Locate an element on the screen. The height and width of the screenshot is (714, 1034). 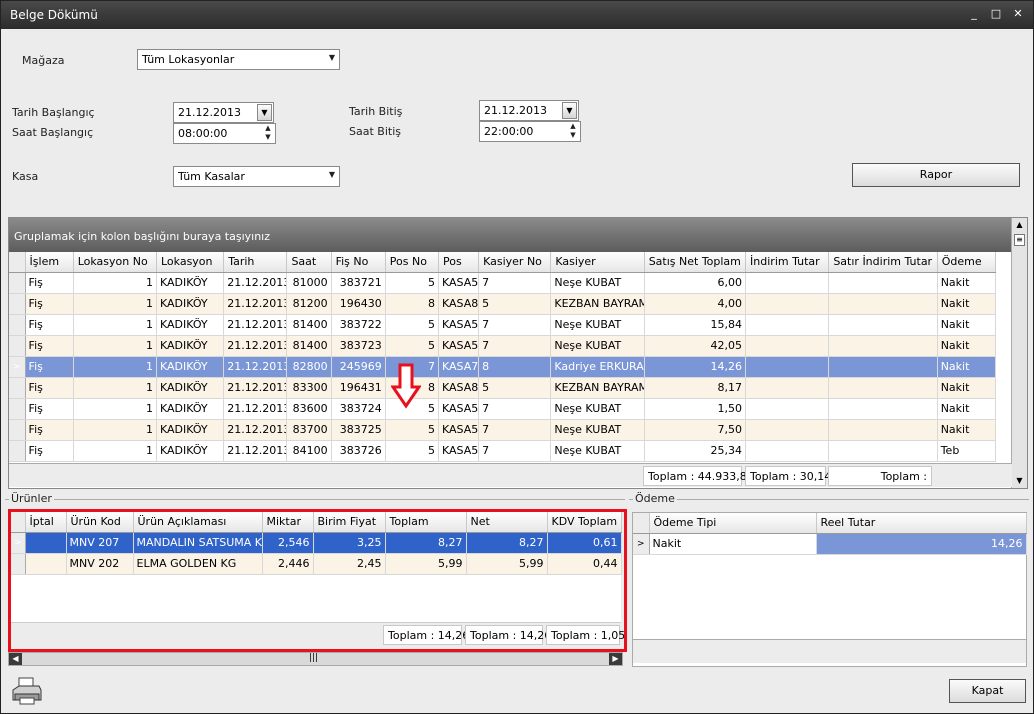
column-header: Satış Net Toplam is located at coordinates (695, 262).